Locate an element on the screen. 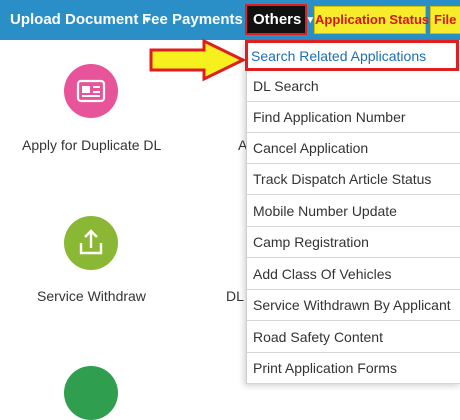  nav-status-label: Application Status is located at coordinates (372, 19).